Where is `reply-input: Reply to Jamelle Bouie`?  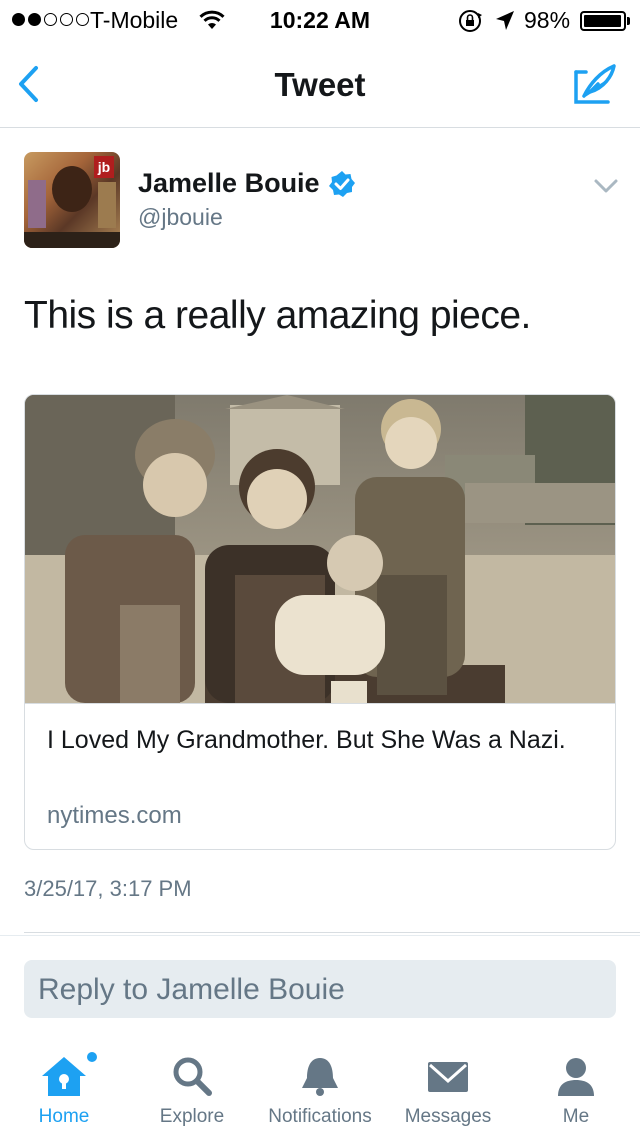
reply-input: Reply to Jamelle Bouie is located at coordinates (320, 989).